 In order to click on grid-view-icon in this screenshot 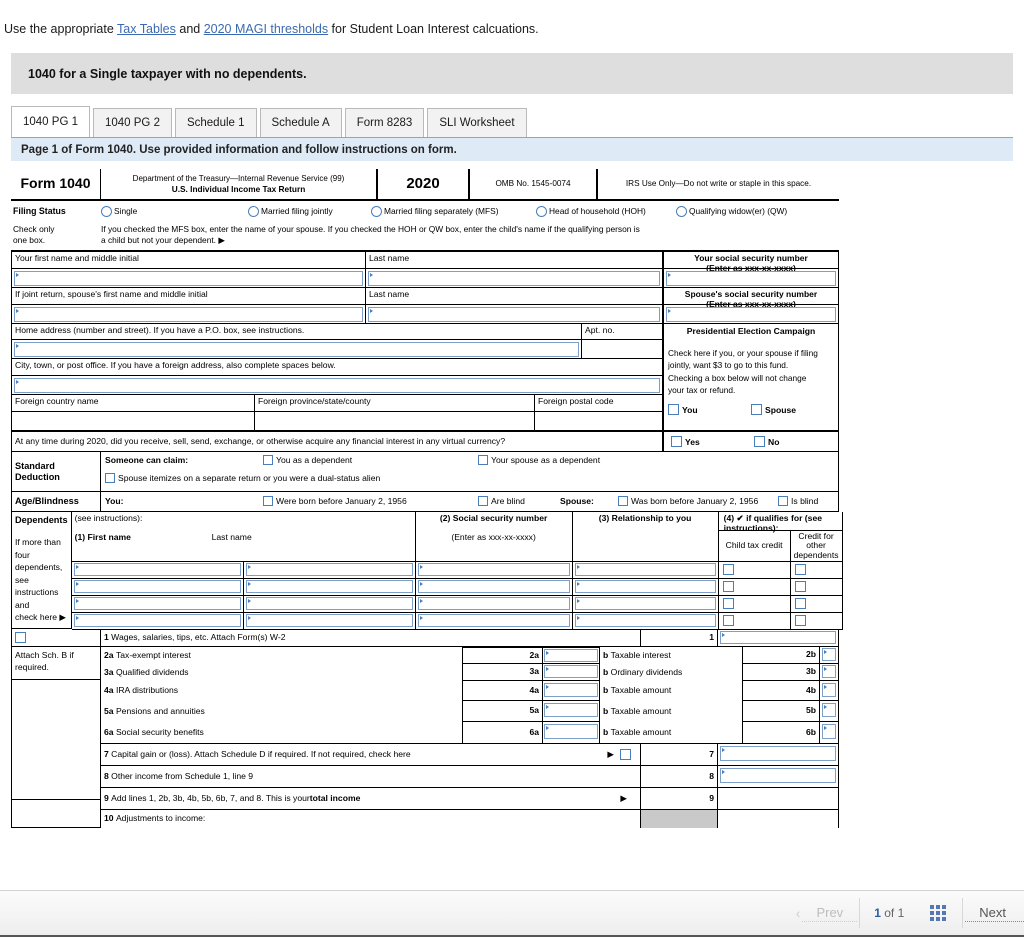, I will do `click(938, 913)`.